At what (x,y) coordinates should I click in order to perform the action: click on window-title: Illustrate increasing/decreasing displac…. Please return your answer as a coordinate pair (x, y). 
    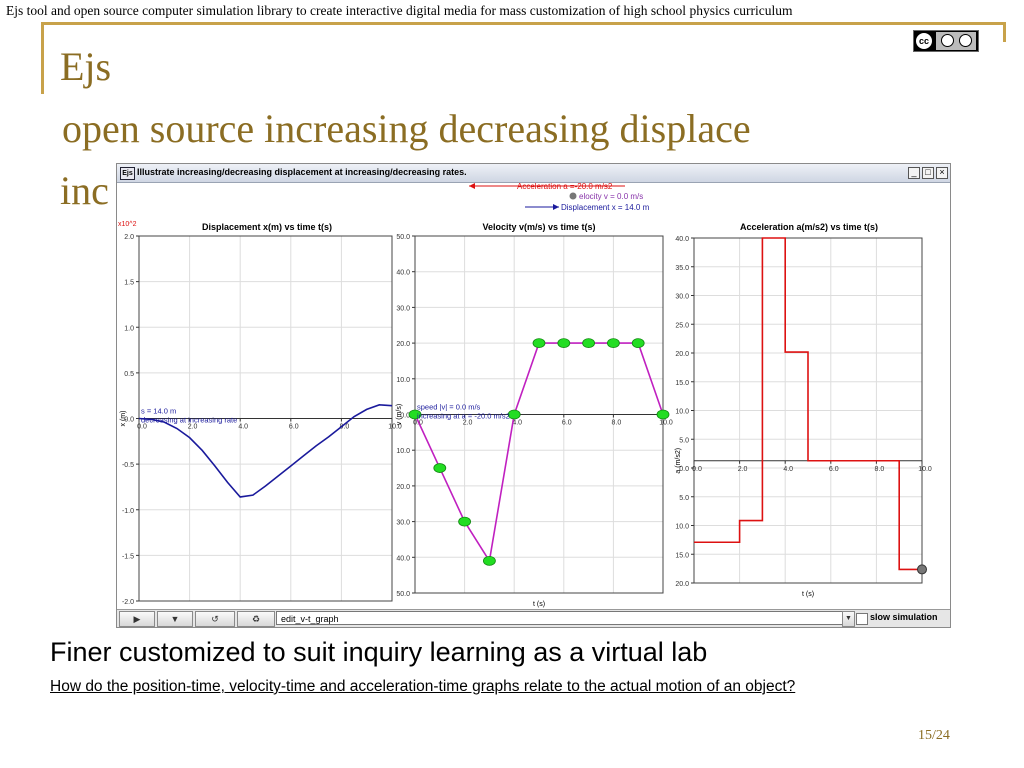
    Looking at the image, I should click on (302, 172).